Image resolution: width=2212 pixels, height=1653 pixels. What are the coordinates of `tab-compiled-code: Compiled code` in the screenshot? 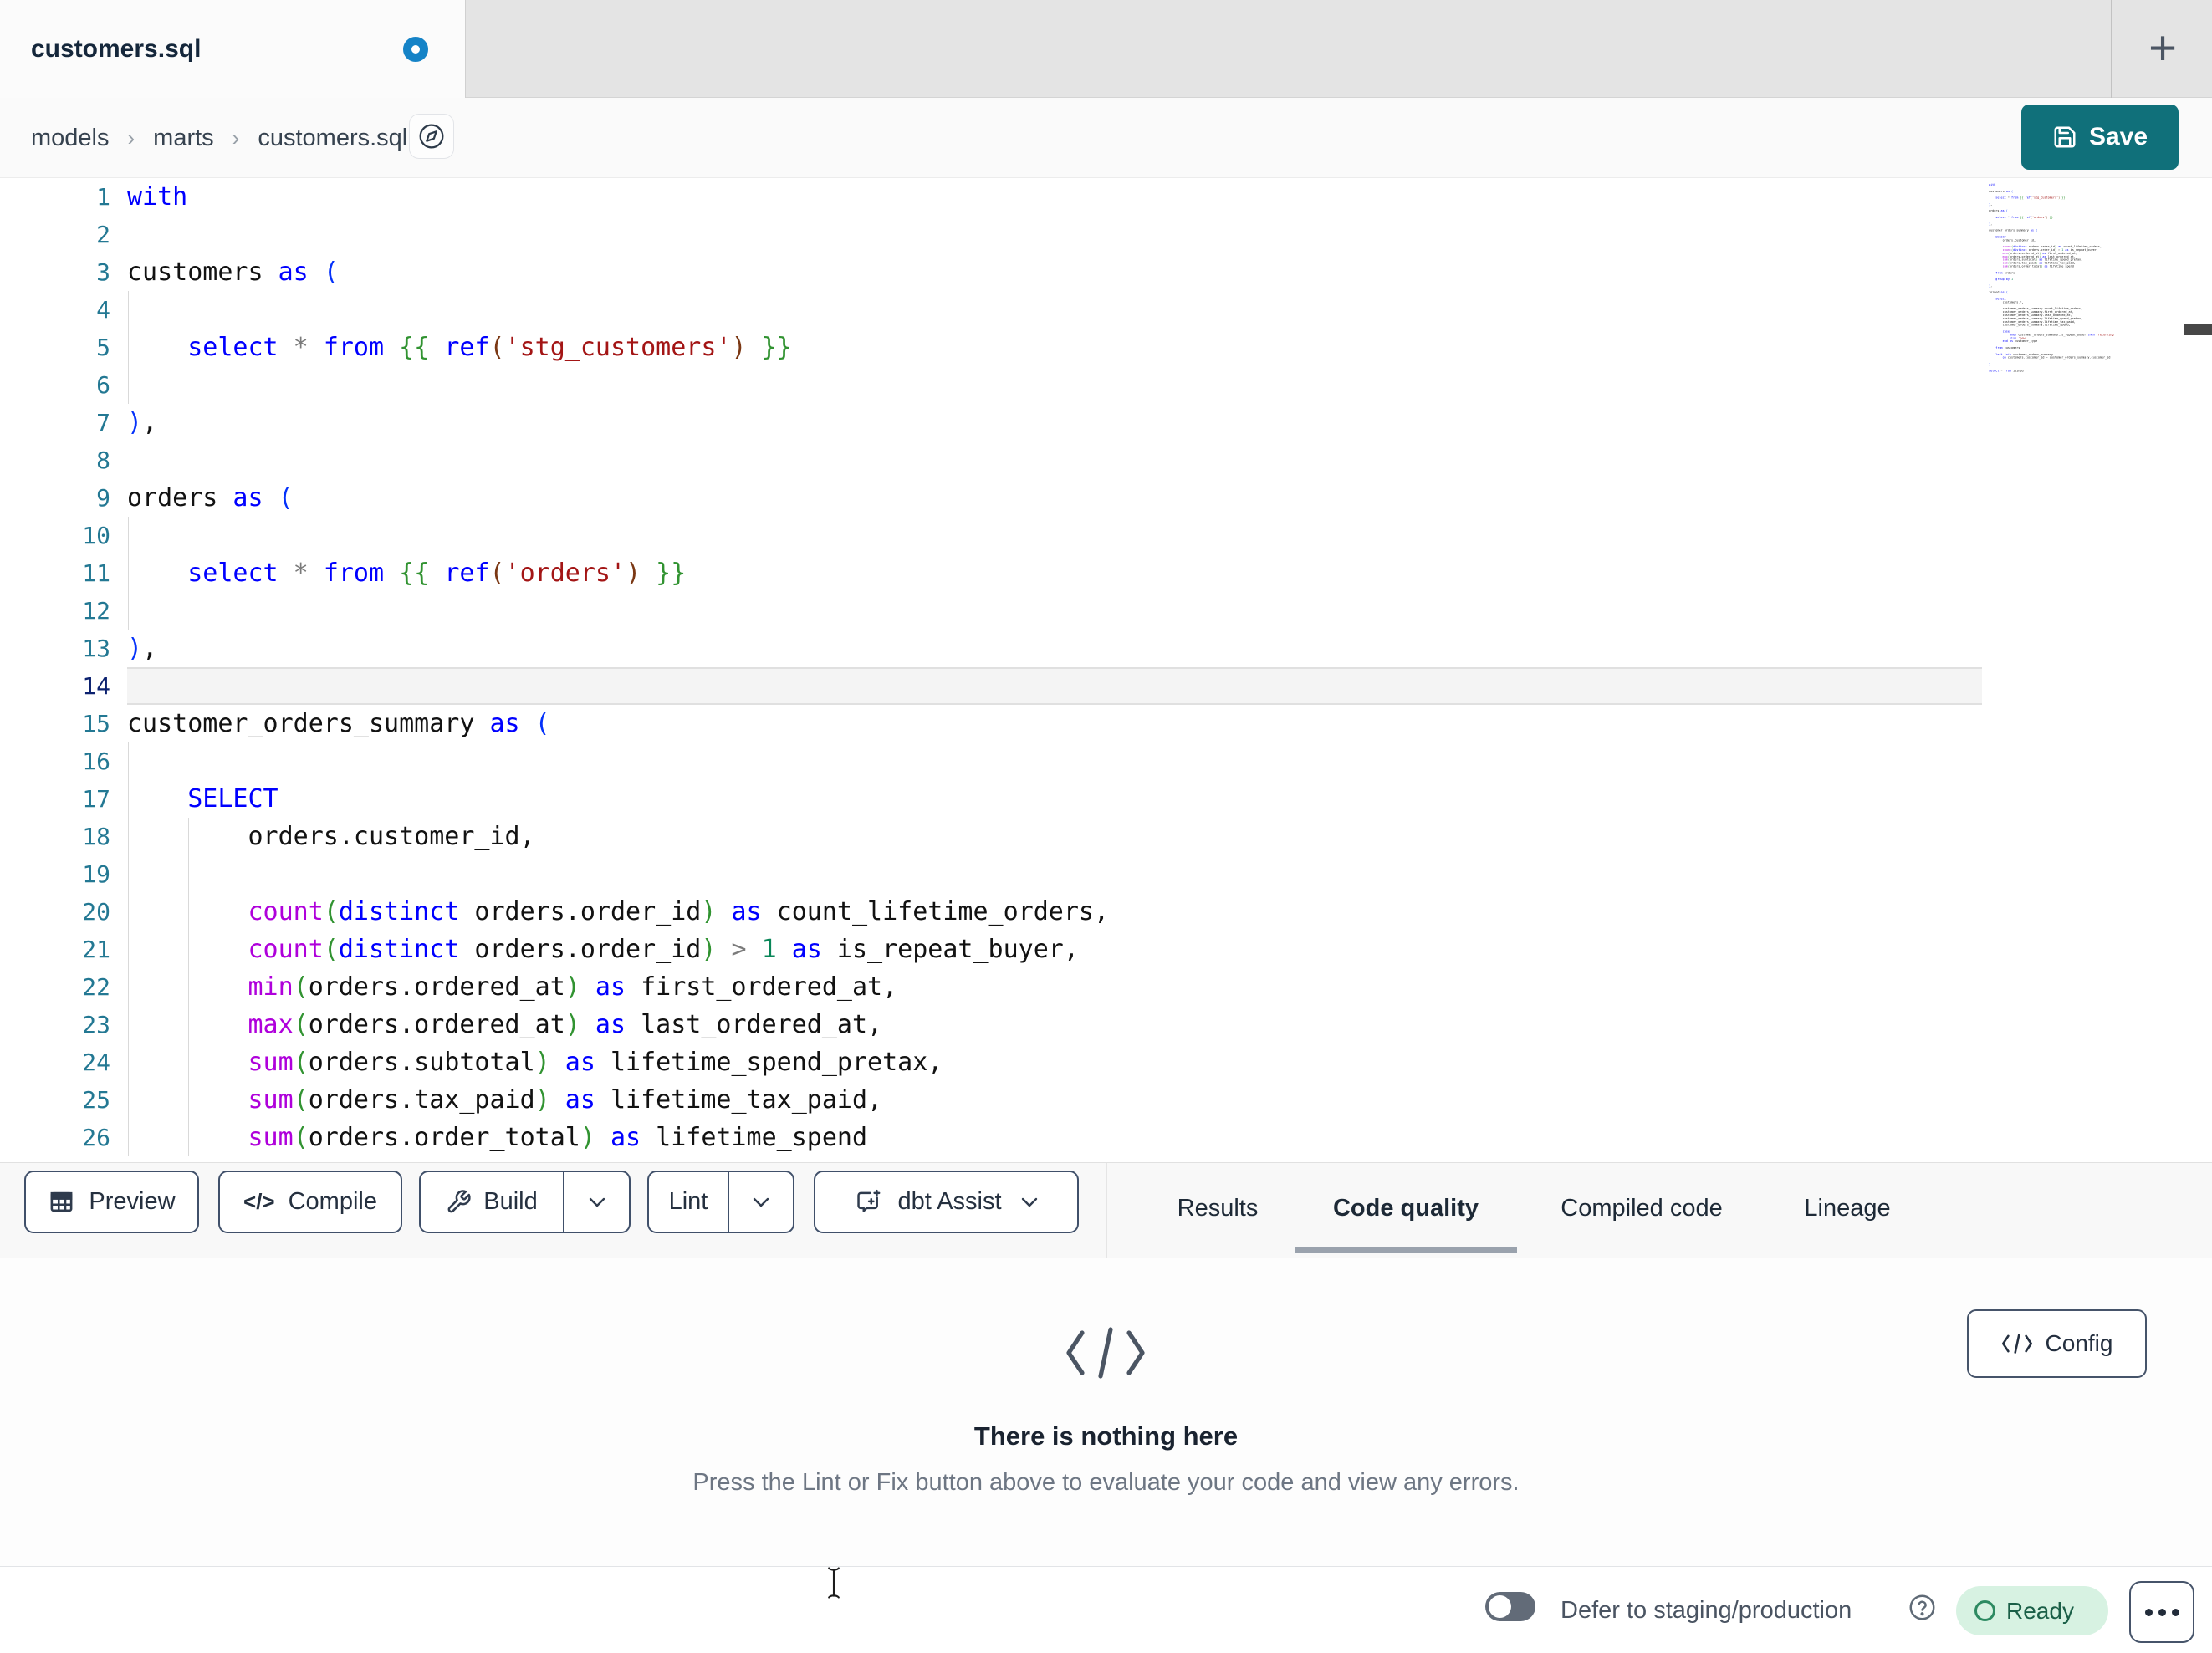 It's located at (1641, 1208).